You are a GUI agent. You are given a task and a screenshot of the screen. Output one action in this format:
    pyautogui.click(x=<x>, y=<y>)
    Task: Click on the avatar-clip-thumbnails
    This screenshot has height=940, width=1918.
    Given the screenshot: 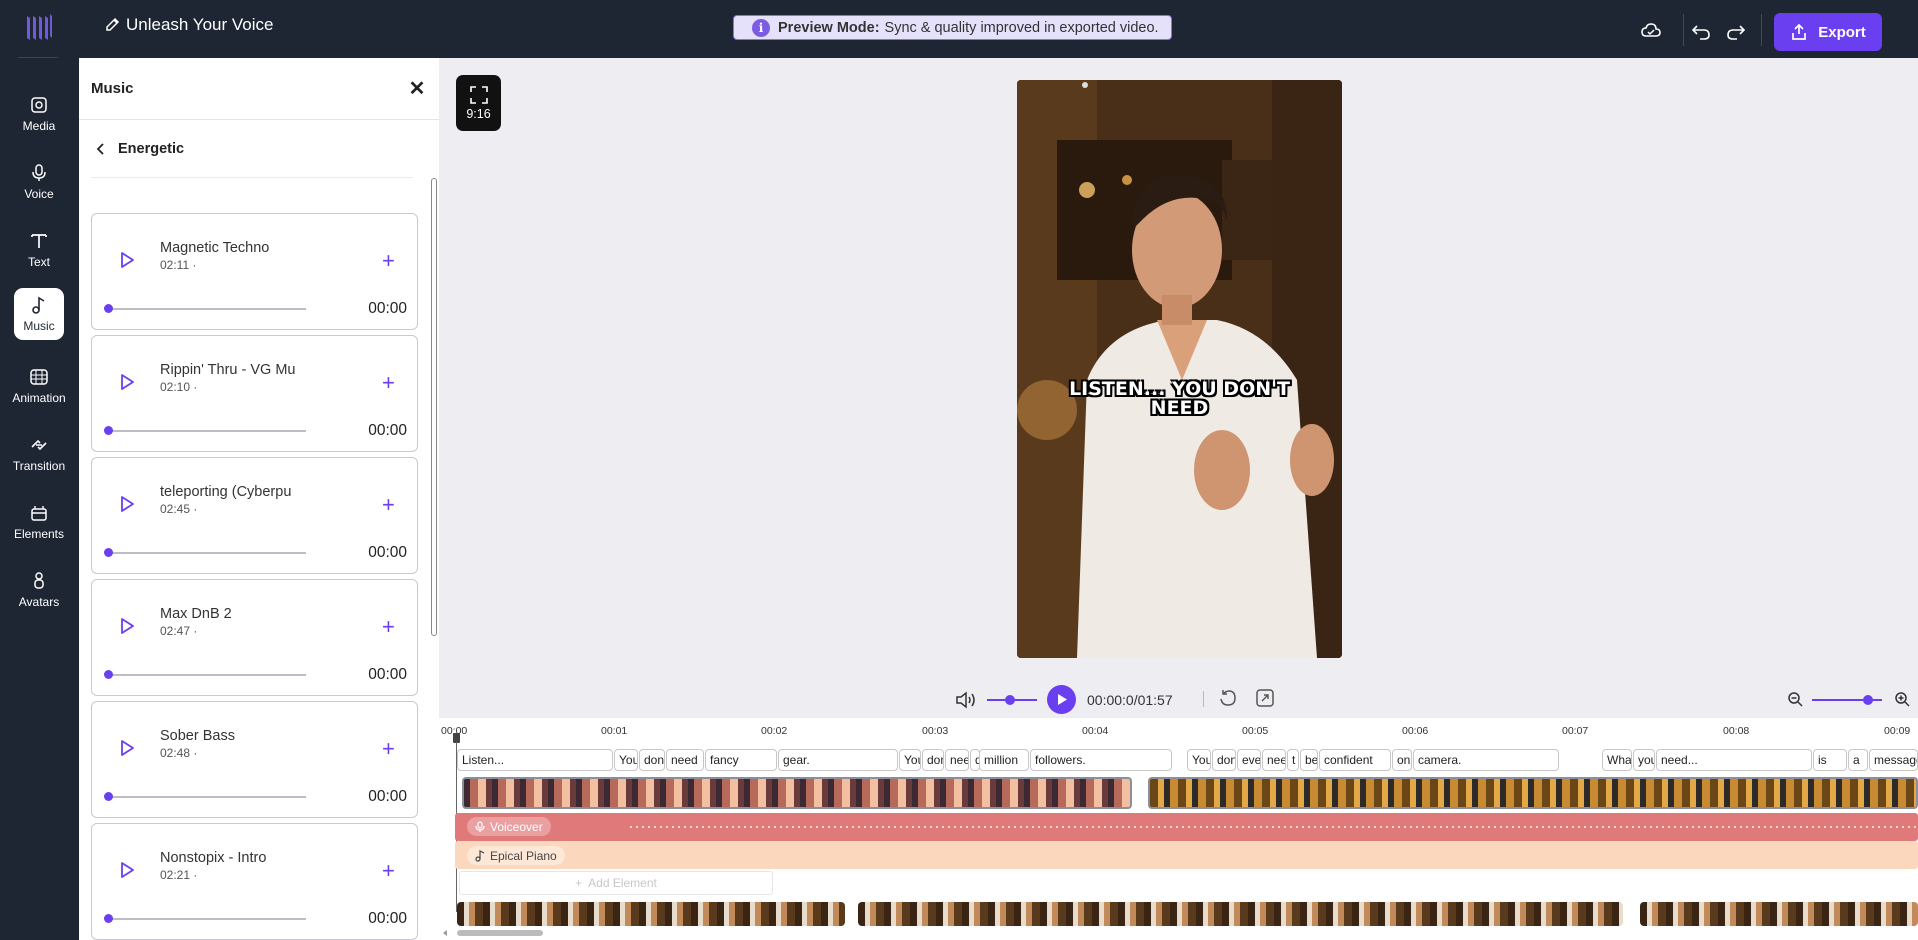 What is the action you would take?
    pyautogui.click(x=797, y=793)
    